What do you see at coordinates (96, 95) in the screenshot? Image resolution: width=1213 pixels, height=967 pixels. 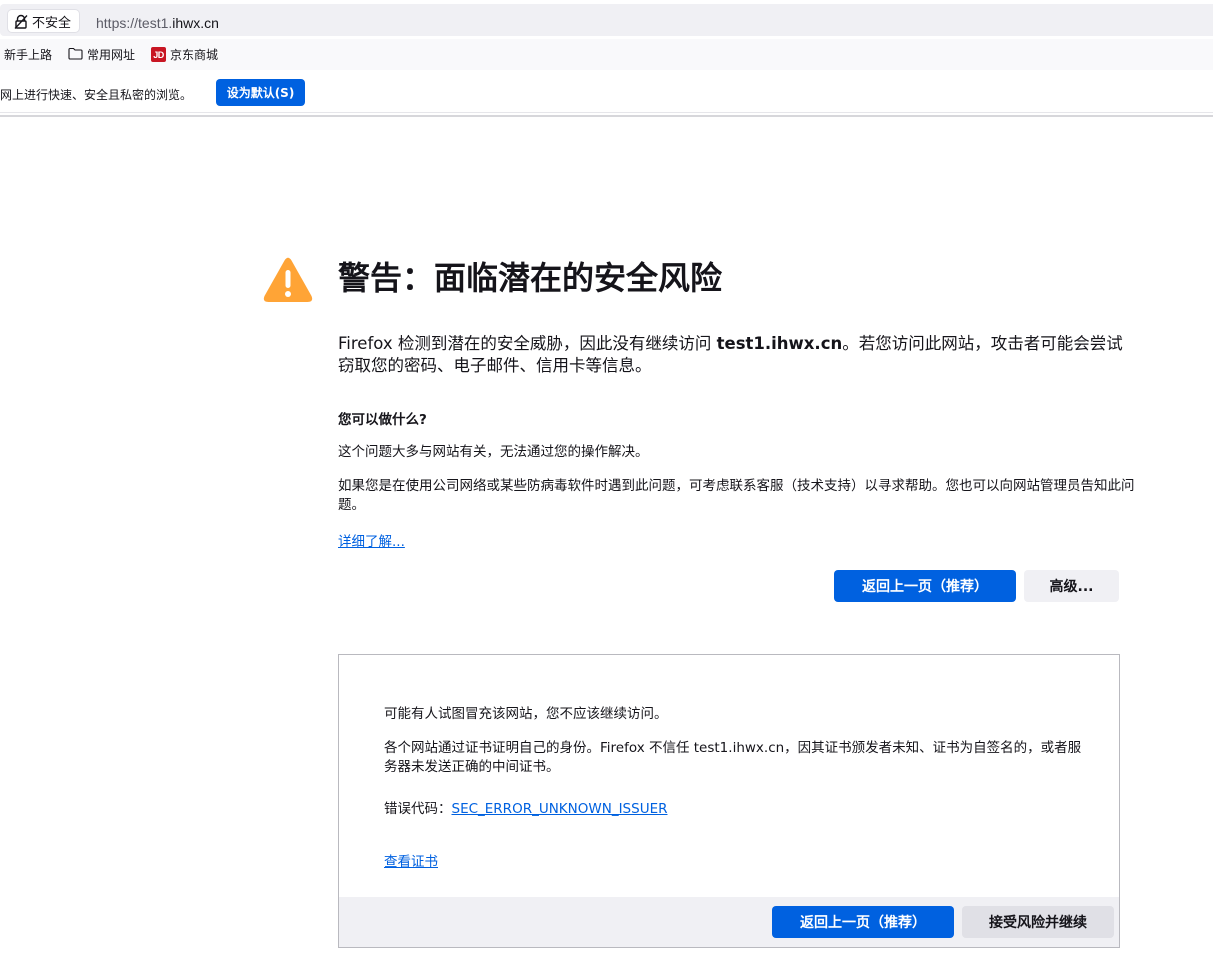 I see `notification-text: 在网上进行快速、安全且私密的浏览。` at bounding box center [96, 95].